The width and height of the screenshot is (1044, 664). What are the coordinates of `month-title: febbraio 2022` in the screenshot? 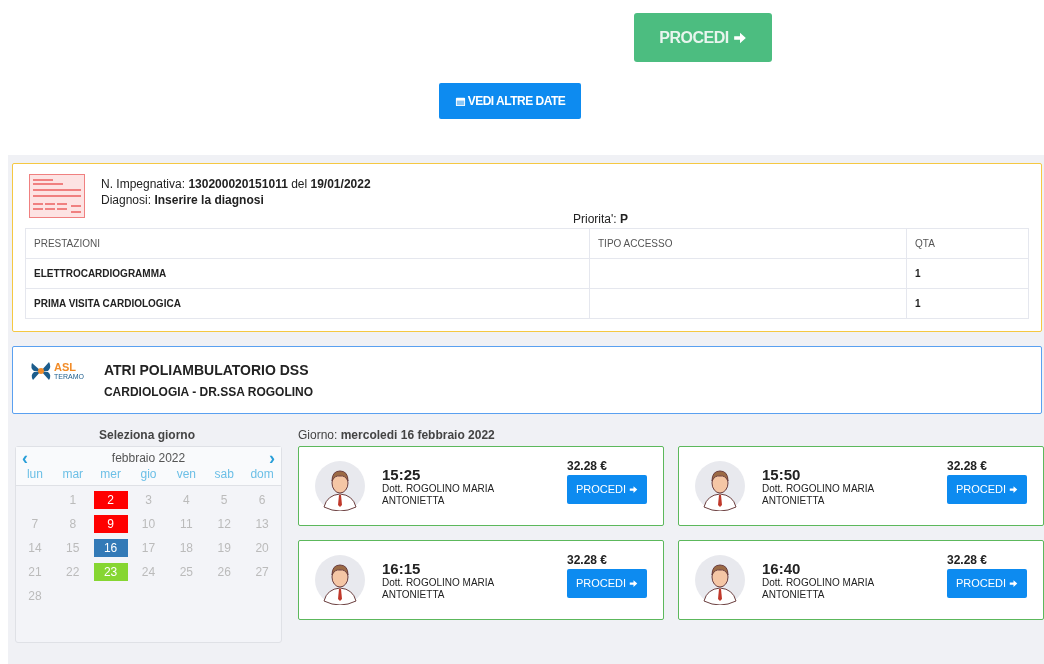 It's located at (148, 458).